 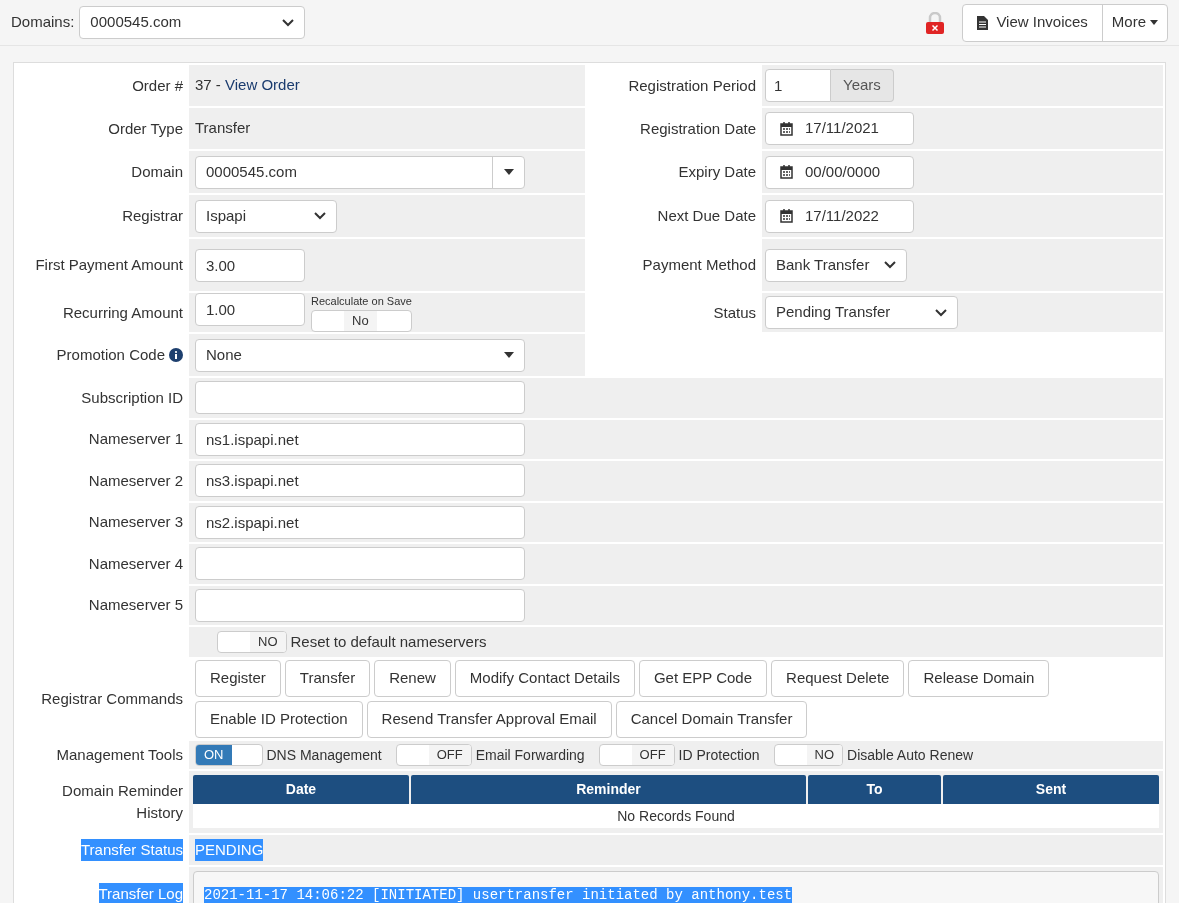 I want to click on field-label: Nameserver 2, so click(x=135, y=480).